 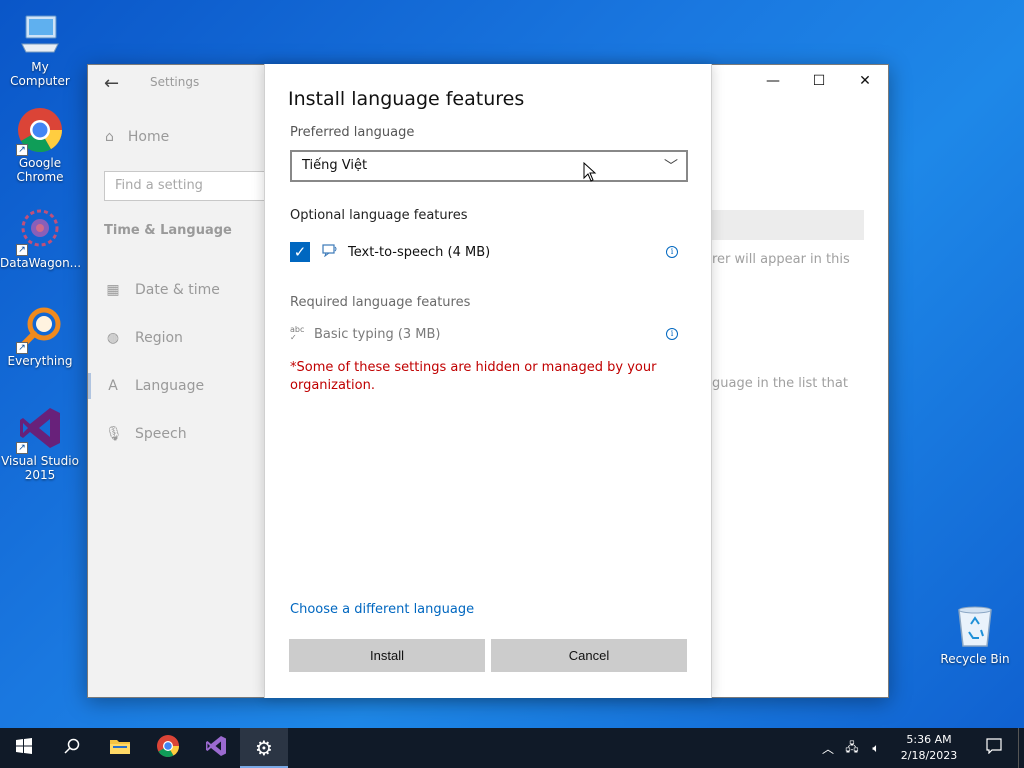 I want to click on nav-item-label: Speech, so click(x=161, y=434).